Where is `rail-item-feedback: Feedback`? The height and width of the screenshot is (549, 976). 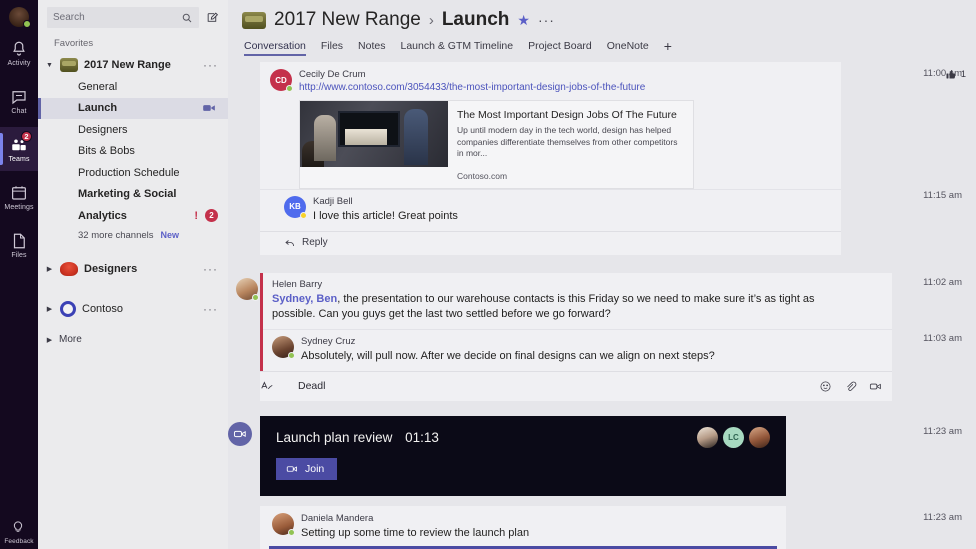 rail-item-feedback: Feedback is located at coordinates (19, 531).